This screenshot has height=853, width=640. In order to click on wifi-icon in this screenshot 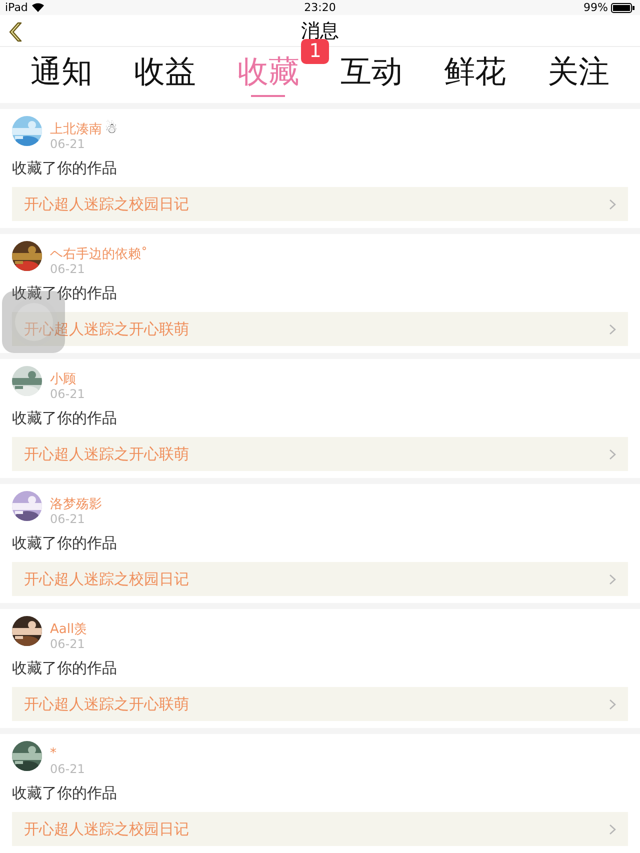, I will do `click(38, 7)`.